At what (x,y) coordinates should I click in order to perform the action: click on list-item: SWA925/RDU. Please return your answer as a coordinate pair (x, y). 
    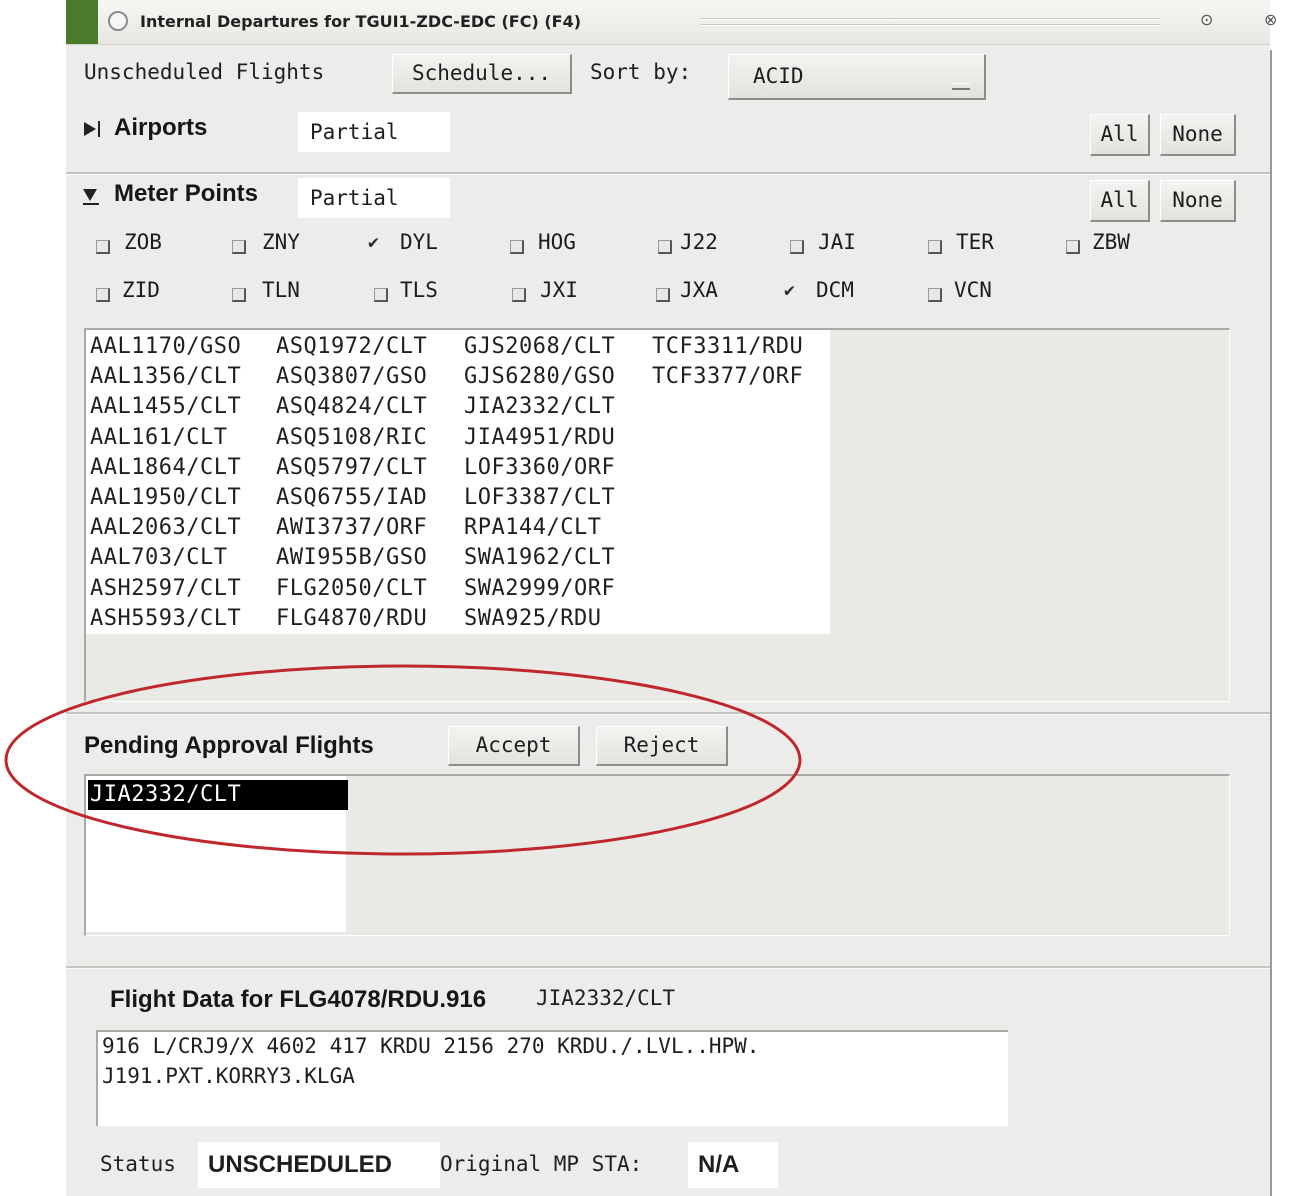
    Looking at the image, I should click on (539, 619).